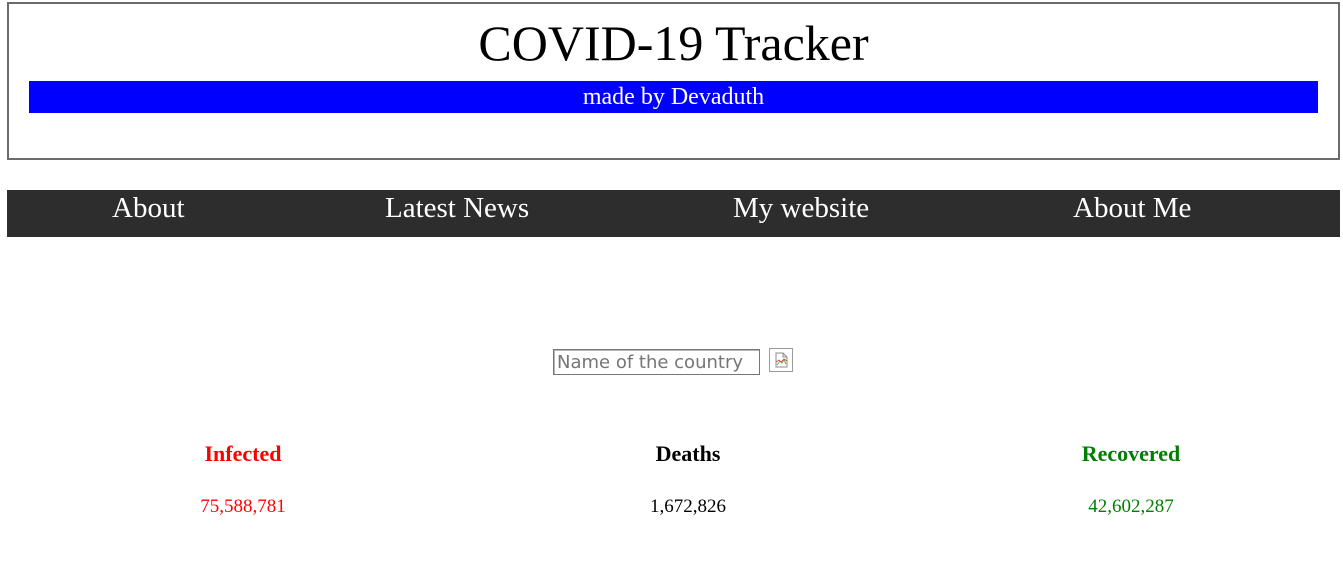 This screenshot has width=1343, height=571. I want to click on deaths-count: 1,672,826, so click(688, 506).